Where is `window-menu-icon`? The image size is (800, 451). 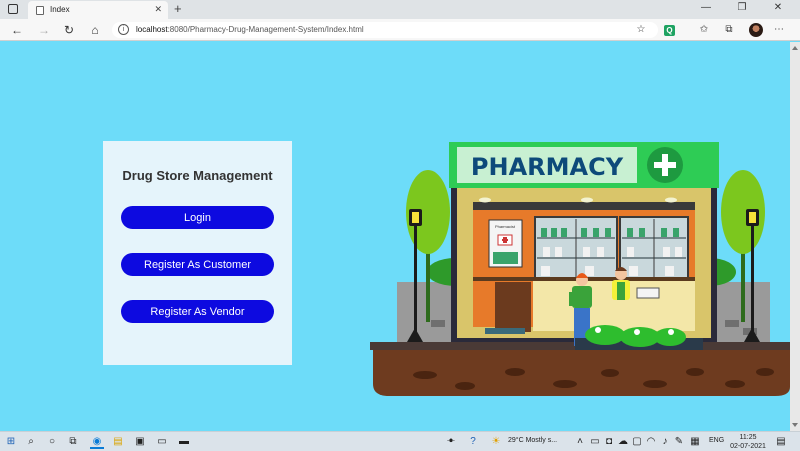 window-menu-icon is located at coordinates (13, 9).